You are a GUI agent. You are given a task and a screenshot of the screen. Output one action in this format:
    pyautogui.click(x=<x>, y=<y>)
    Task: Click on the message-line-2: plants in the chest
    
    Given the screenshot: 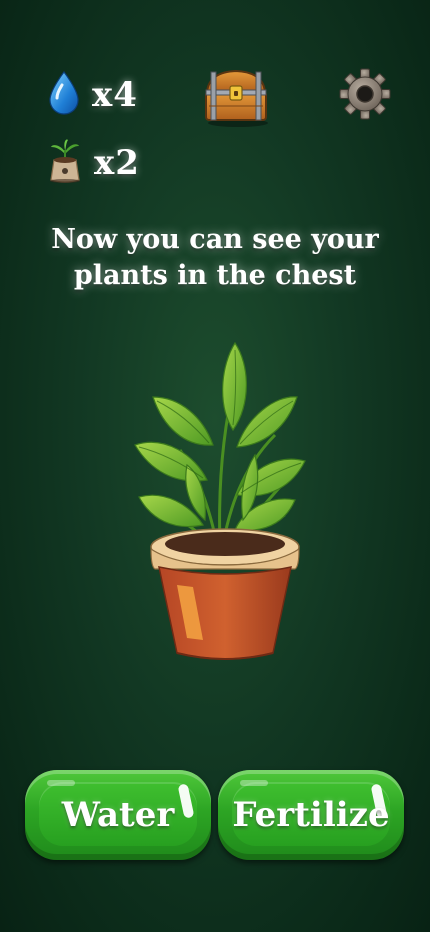 What is the action you would take?
    pyautogui.click(x=215, y=275)
    